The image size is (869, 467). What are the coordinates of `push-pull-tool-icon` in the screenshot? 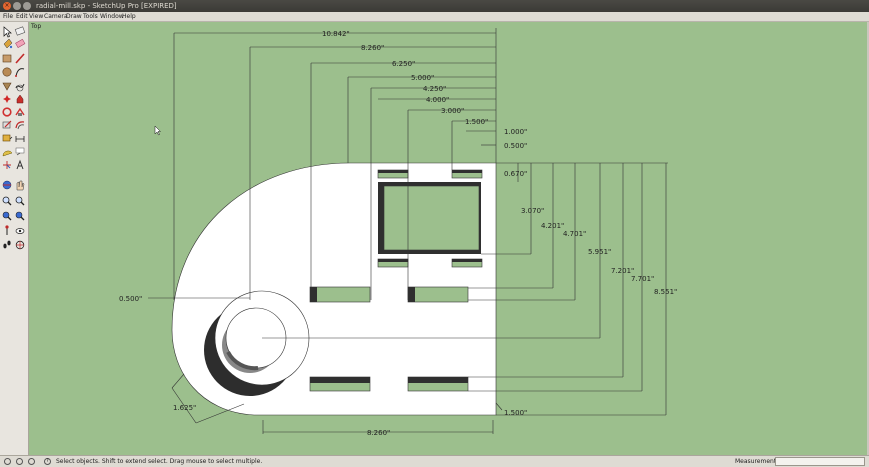 It's located at (20, 99).